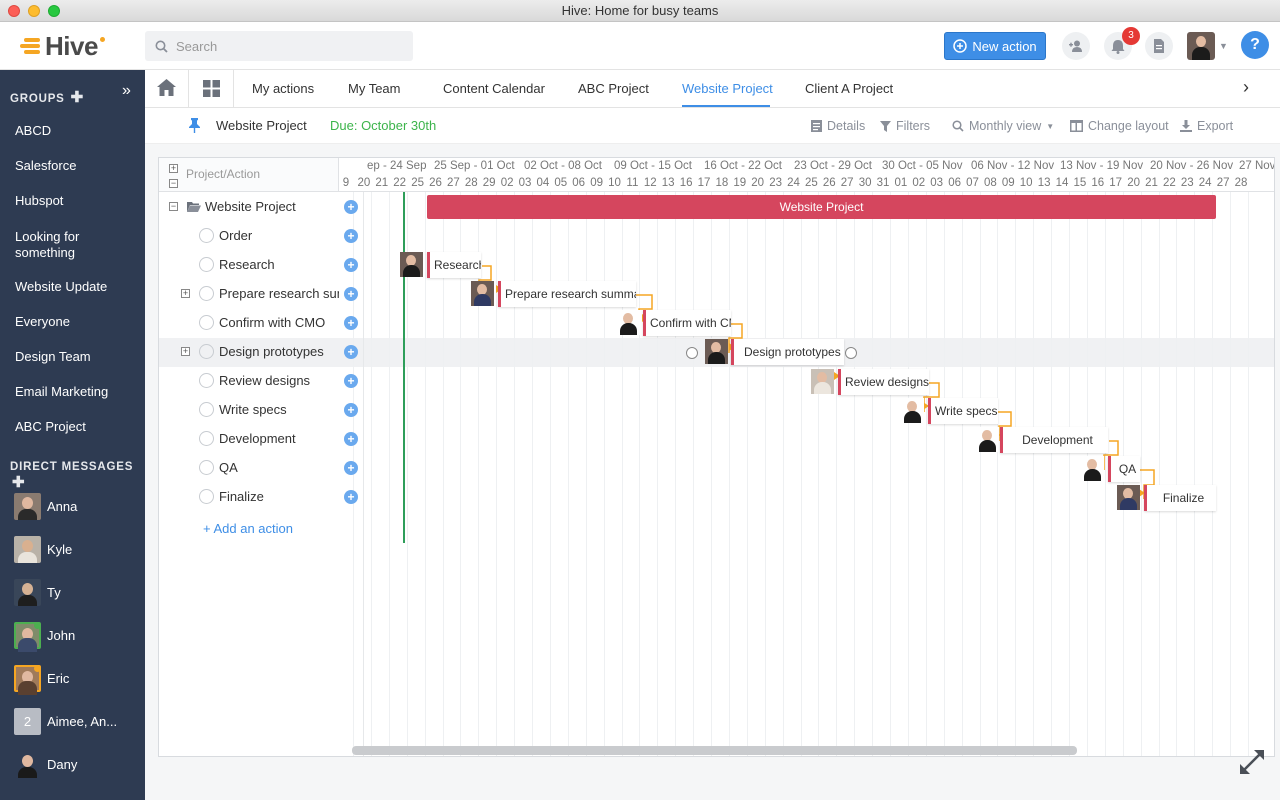  I want to click on help-button: ?, so click(1255, 45).